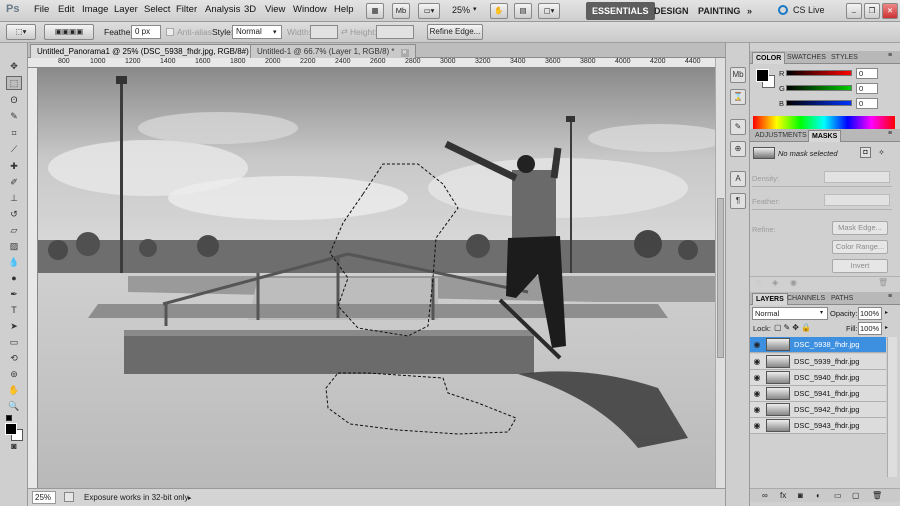 The width and height of the screenshot is (900, 506). I want to click on menu-window: Window, so click(310, 9).